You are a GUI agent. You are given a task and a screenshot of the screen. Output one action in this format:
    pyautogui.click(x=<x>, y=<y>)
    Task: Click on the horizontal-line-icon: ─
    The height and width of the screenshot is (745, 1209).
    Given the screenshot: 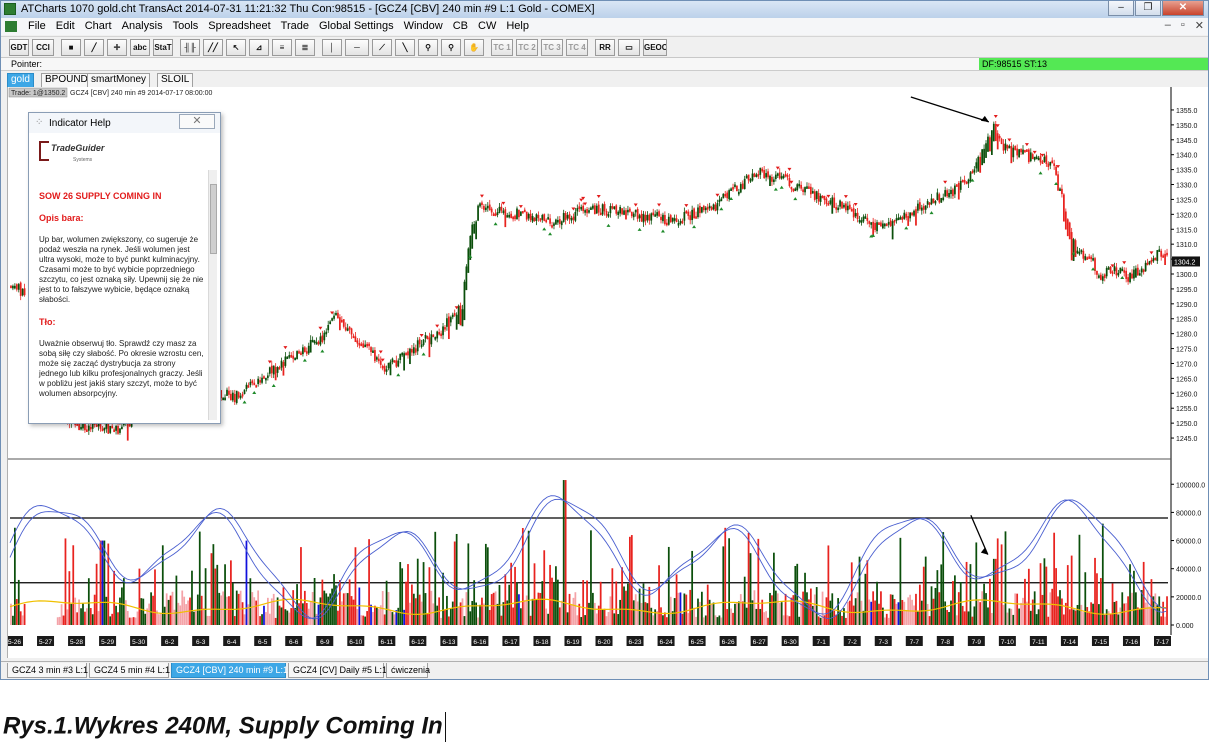 What is the action you would take?
    pyautogui.click(x=357, y=47)
    